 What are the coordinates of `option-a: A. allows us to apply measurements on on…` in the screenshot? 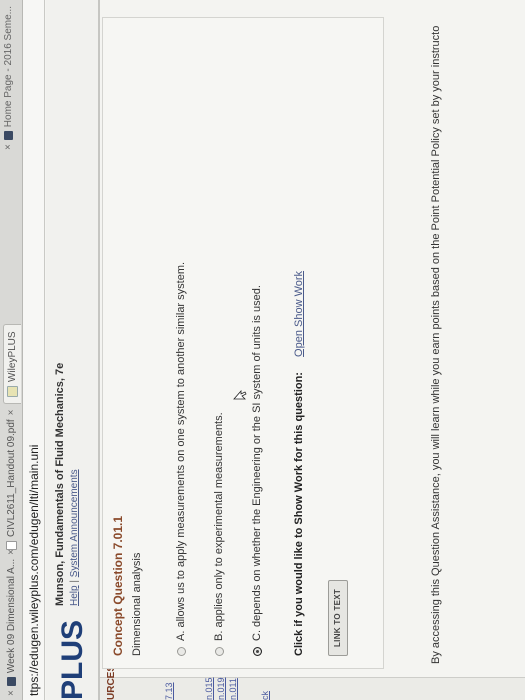 It's located at (181, 459).